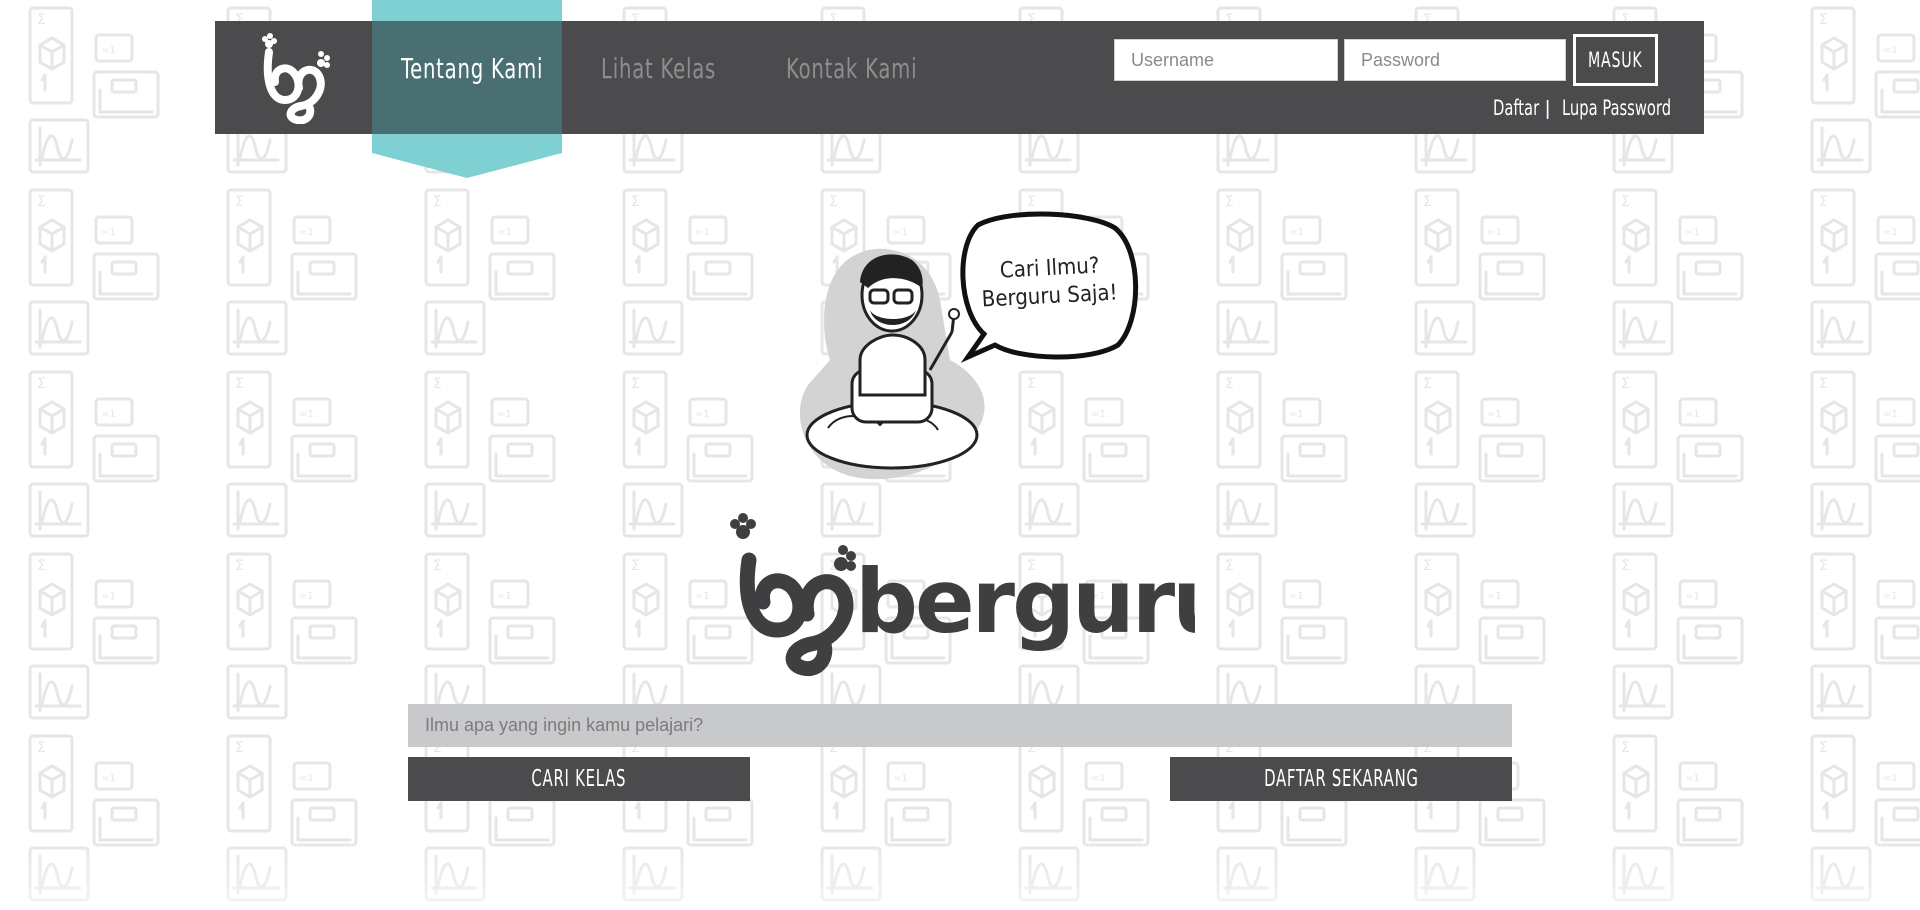  I want to click on username-field, so click(1226, 60).